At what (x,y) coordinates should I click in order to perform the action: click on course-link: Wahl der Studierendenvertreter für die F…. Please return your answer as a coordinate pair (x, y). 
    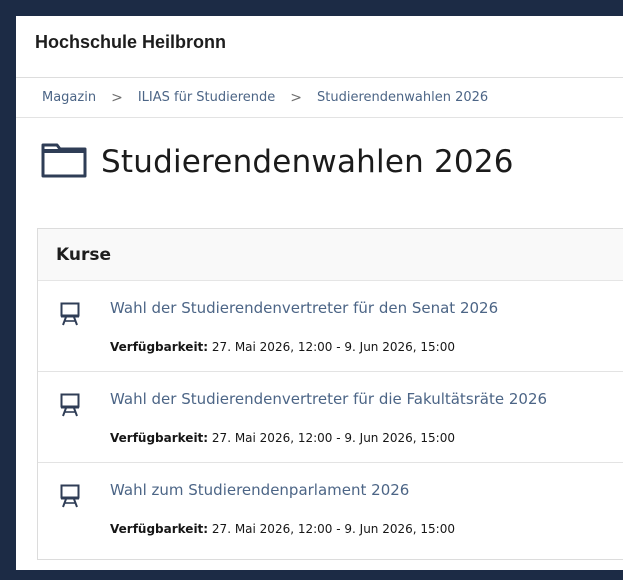
    Looking at the image, I should click on (328, 399).